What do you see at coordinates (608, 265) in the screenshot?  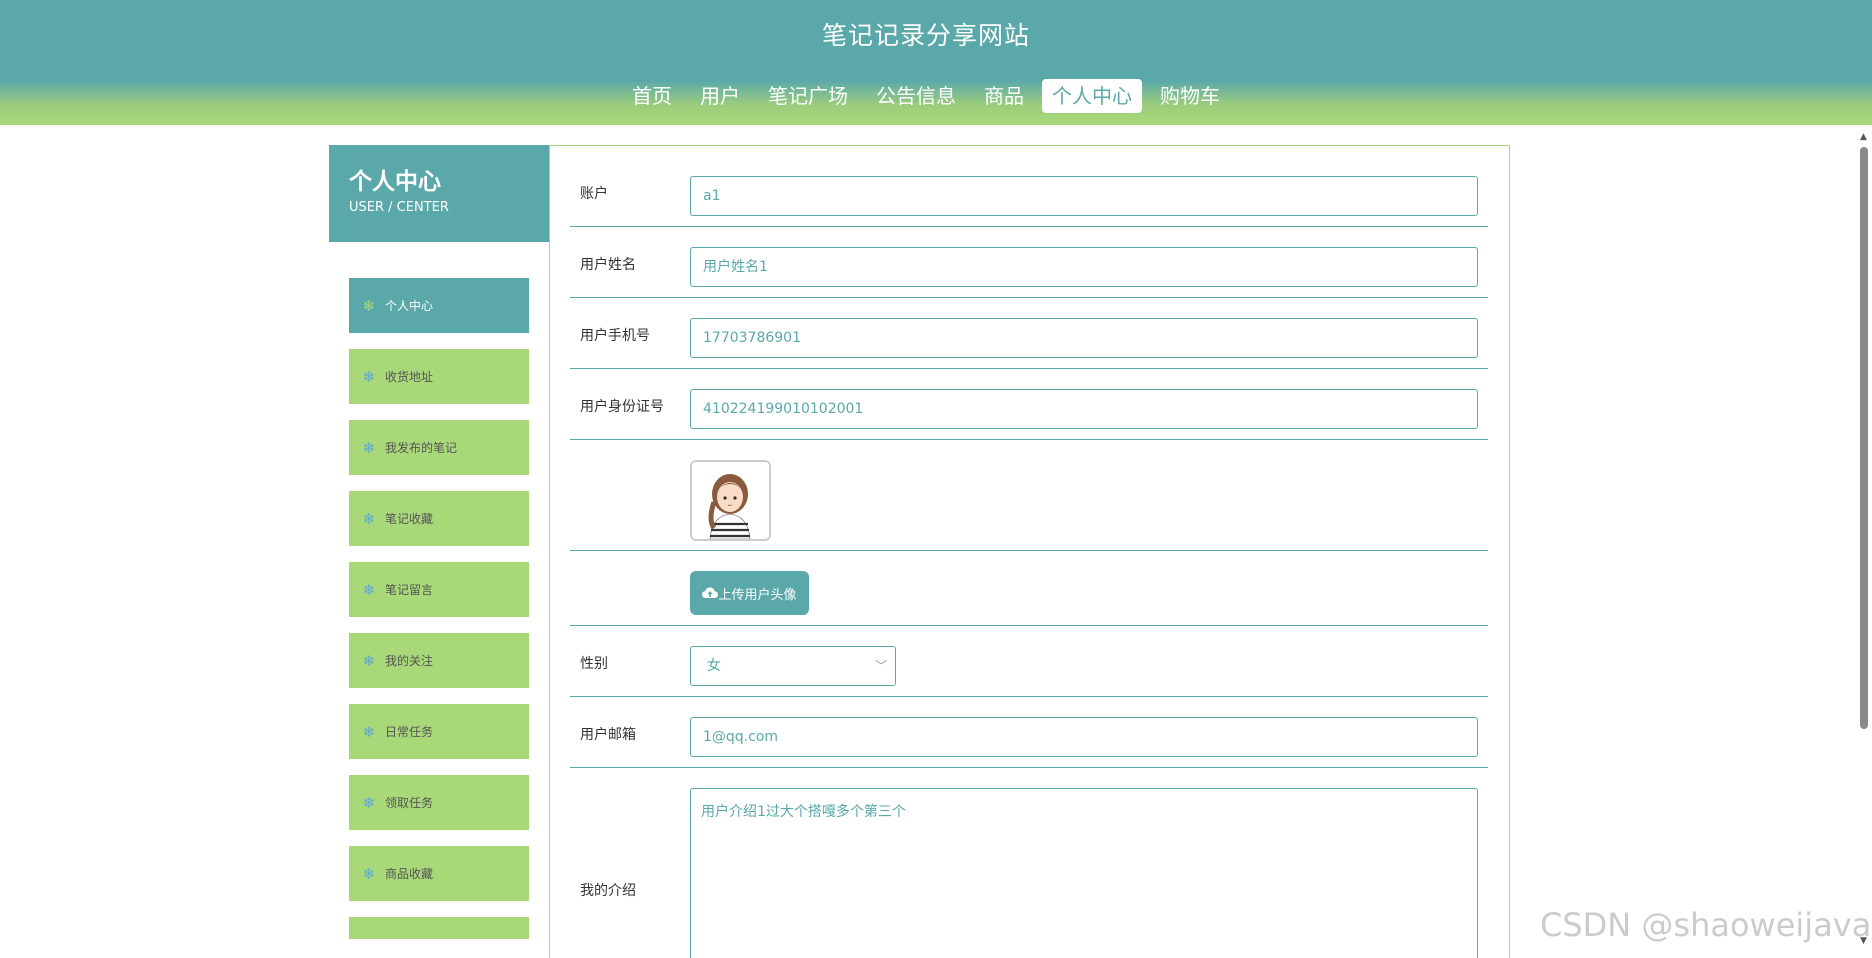 I see `name-label: 用户姓名` at bounding box center [608, 265].